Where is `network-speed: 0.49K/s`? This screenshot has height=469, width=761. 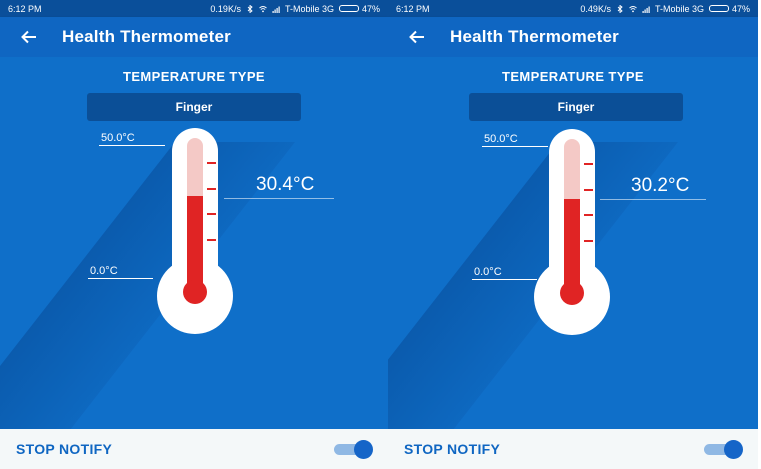 network-speed: 0.49K/s is located at coordinates (595, 8).